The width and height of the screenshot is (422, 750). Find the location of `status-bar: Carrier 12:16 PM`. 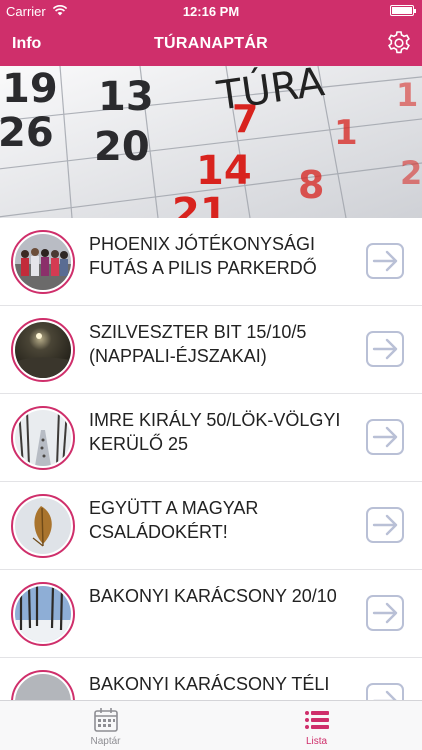

status-bar: Carrier 12:16 PM is located at coordinates (211, 11).